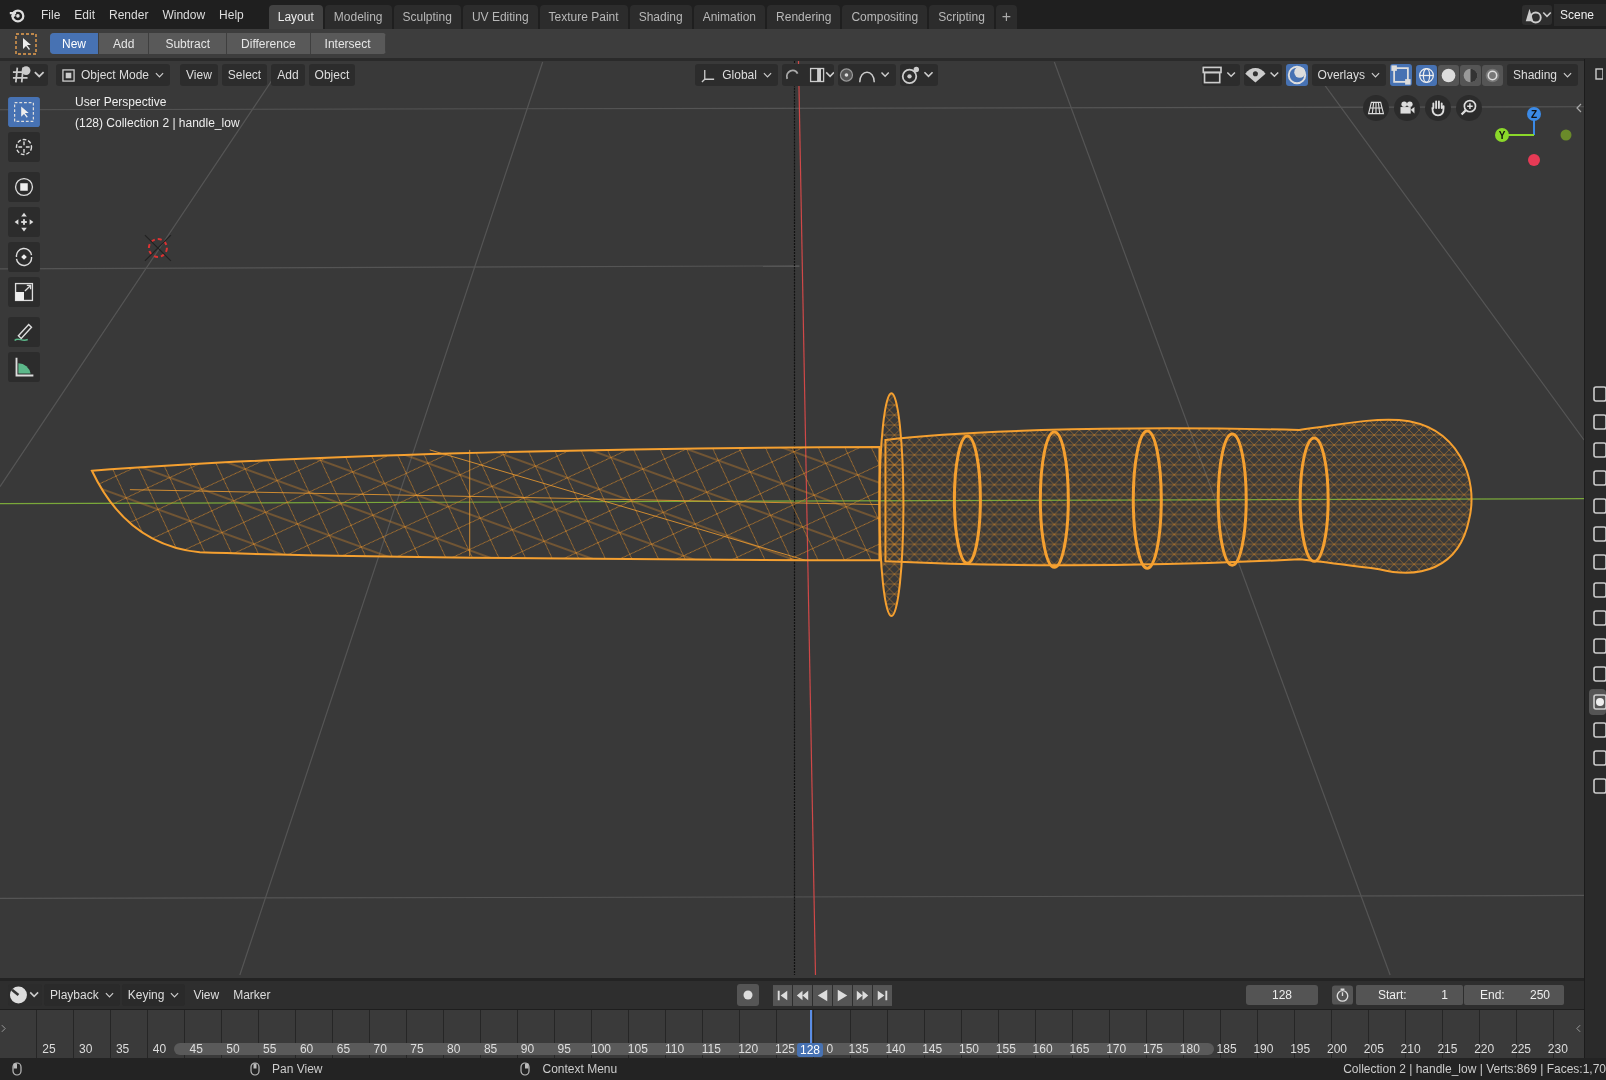  Describe the element at coordinates (1598, 74) in the screenshot. I see `outliner-icon` at that location.